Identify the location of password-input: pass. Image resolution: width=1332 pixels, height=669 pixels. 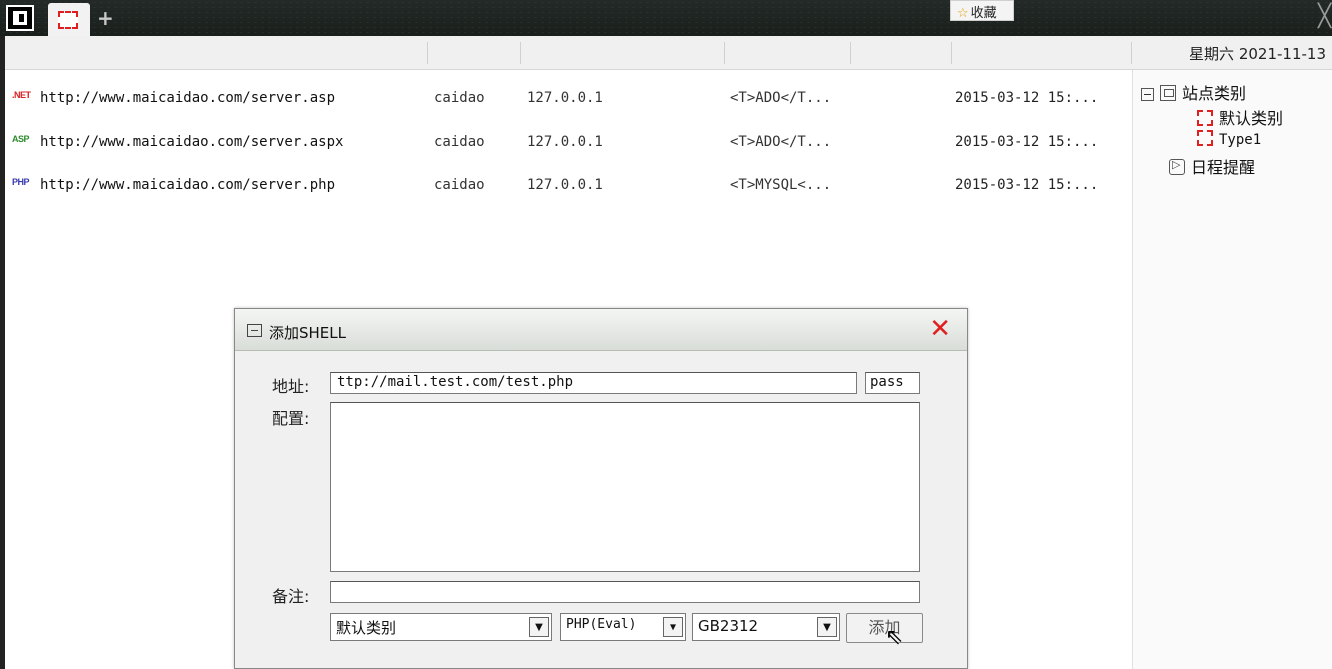
(892, 383).